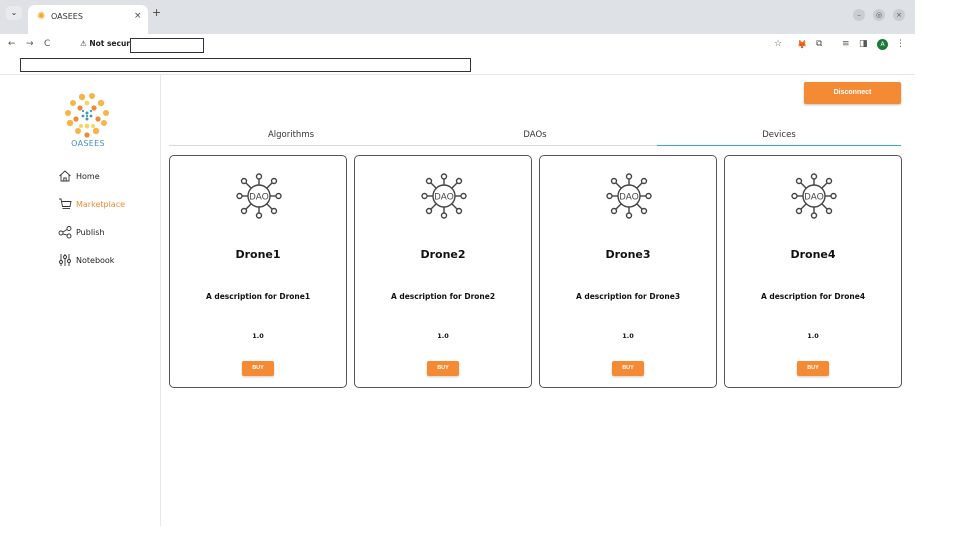 The height and width of the screenshot is (540, 960). What do you see at coordinates (138, 16) in the screenshot?
I see `tab-close-icon: ×` at bounding box center [138, 16].